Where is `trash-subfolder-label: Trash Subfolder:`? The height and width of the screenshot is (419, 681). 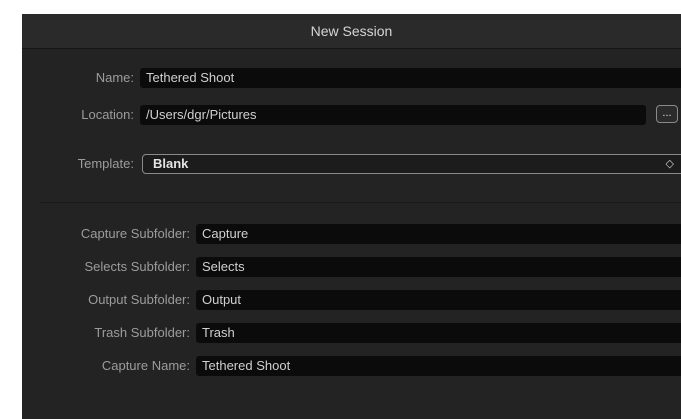 trash-subfolder-label: Trash Subfolder: is located at coordinates (142, 332).